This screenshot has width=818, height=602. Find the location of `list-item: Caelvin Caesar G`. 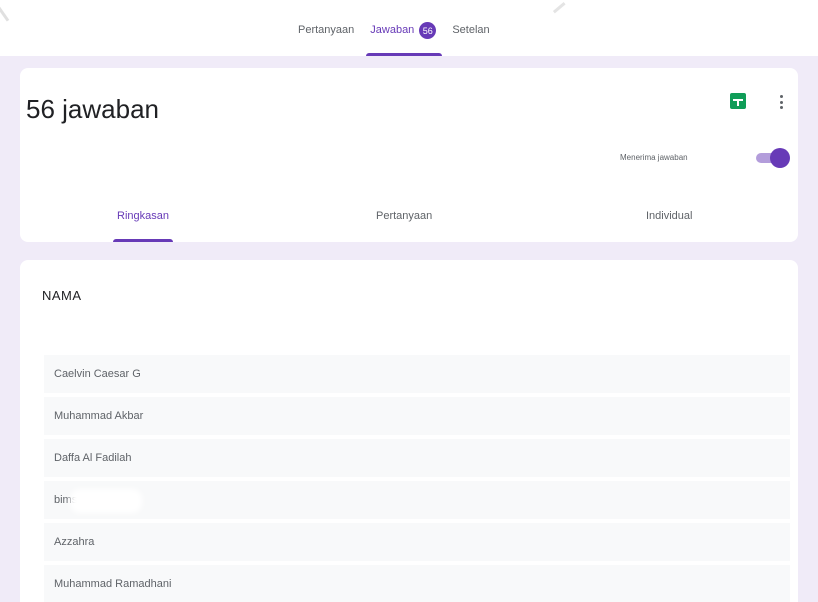

list-item: Caelvin Caesar G is located at coordinates (417, 376).